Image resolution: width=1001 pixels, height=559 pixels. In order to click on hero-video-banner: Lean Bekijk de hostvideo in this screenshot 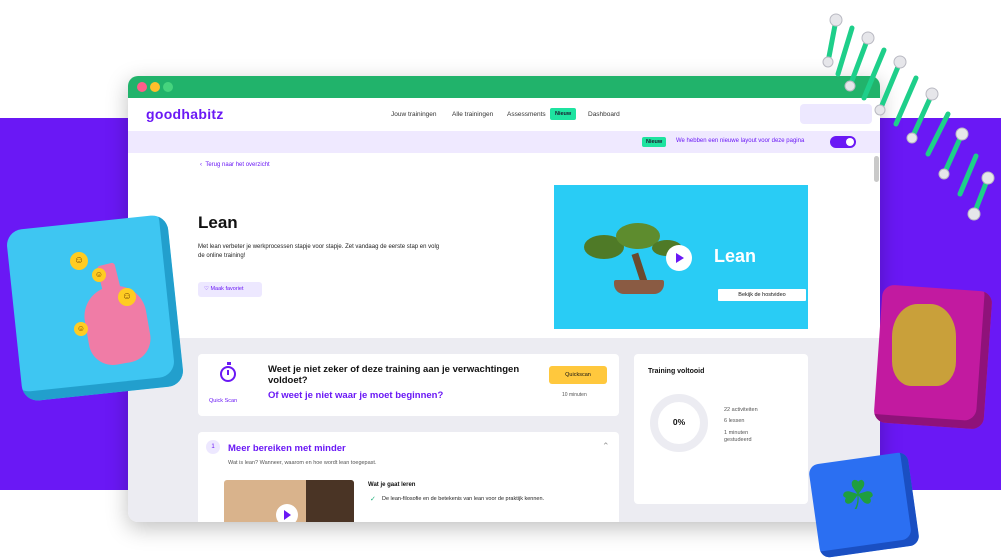, I will do `click(681, 257)`.